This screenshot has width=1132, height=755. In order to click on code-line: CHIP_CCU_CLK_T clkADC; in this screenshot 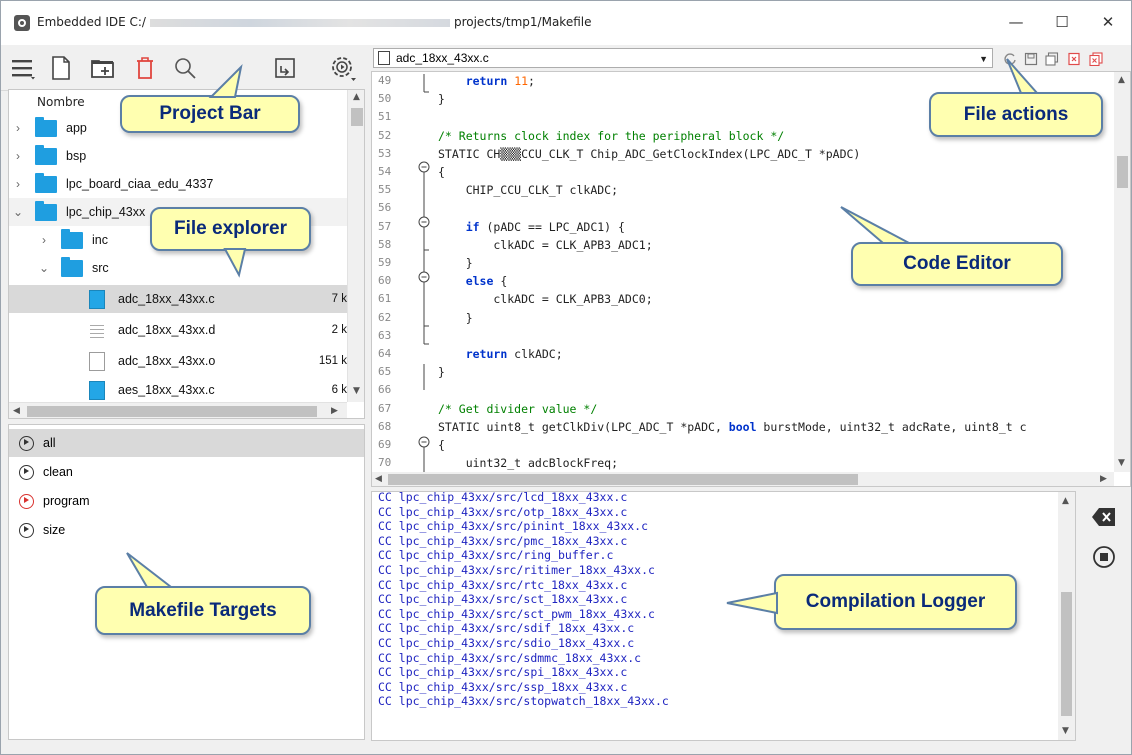, I will do `click(528, 190)`.